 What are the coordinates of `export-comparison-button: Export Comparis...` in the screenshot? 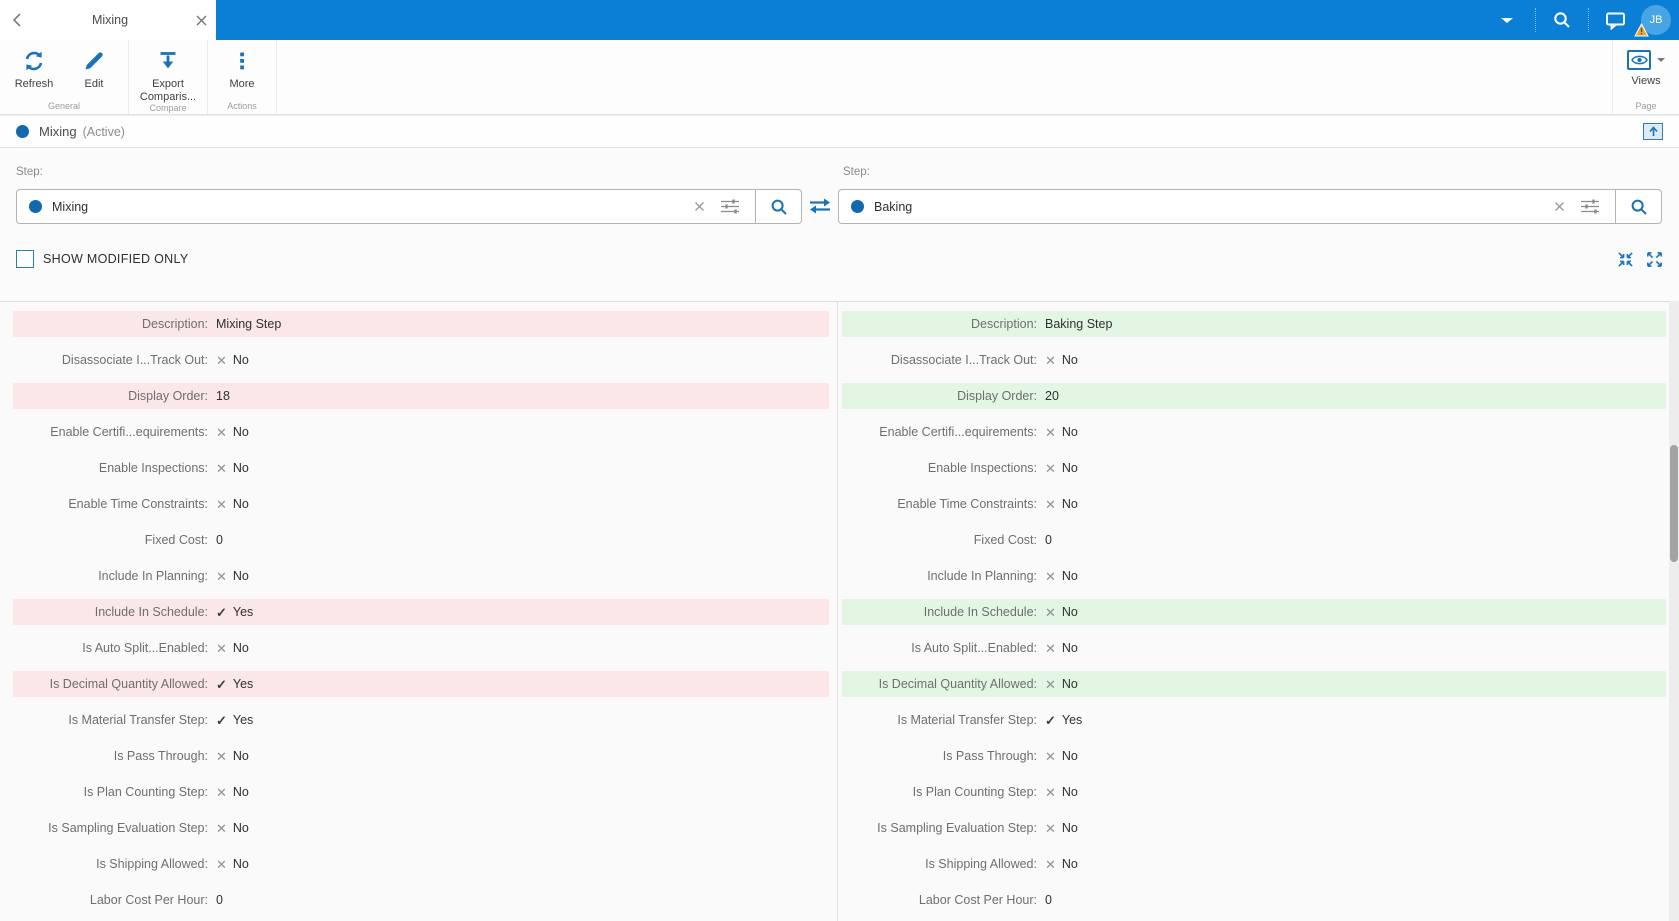 It's located at (168, 71).